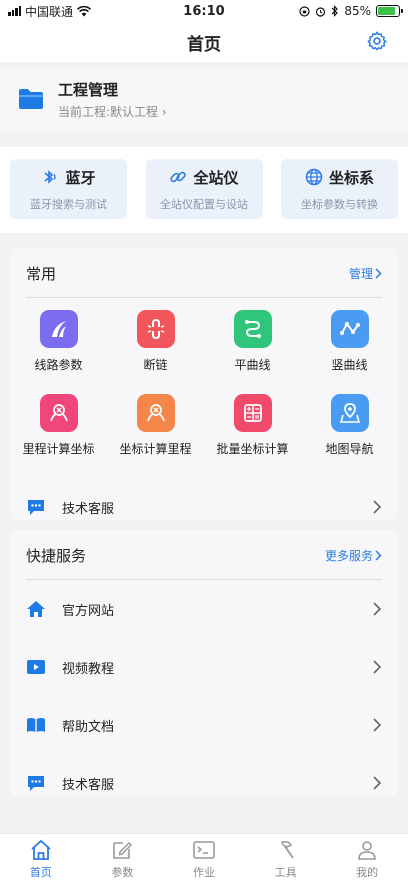 This screenshot has height=883, width=408. Describe the element at coordinates (204, 725) in the screenshot. I see `service-row-docs: 帮助文档` at that location.